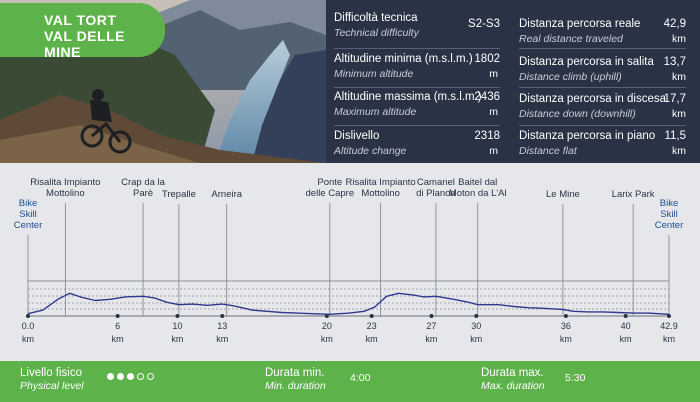  What do you see at coordinates (370, 151) in the screenshot?
I see `stat-sub: Altitude change` at bounding box center [370, 151].